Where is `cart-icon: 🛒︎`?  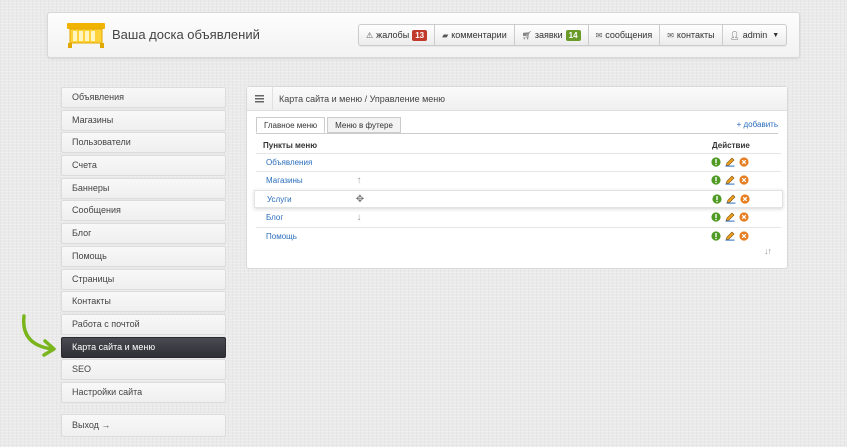 cart-icon: 🛒︎ is located at coordinates (526, 35).